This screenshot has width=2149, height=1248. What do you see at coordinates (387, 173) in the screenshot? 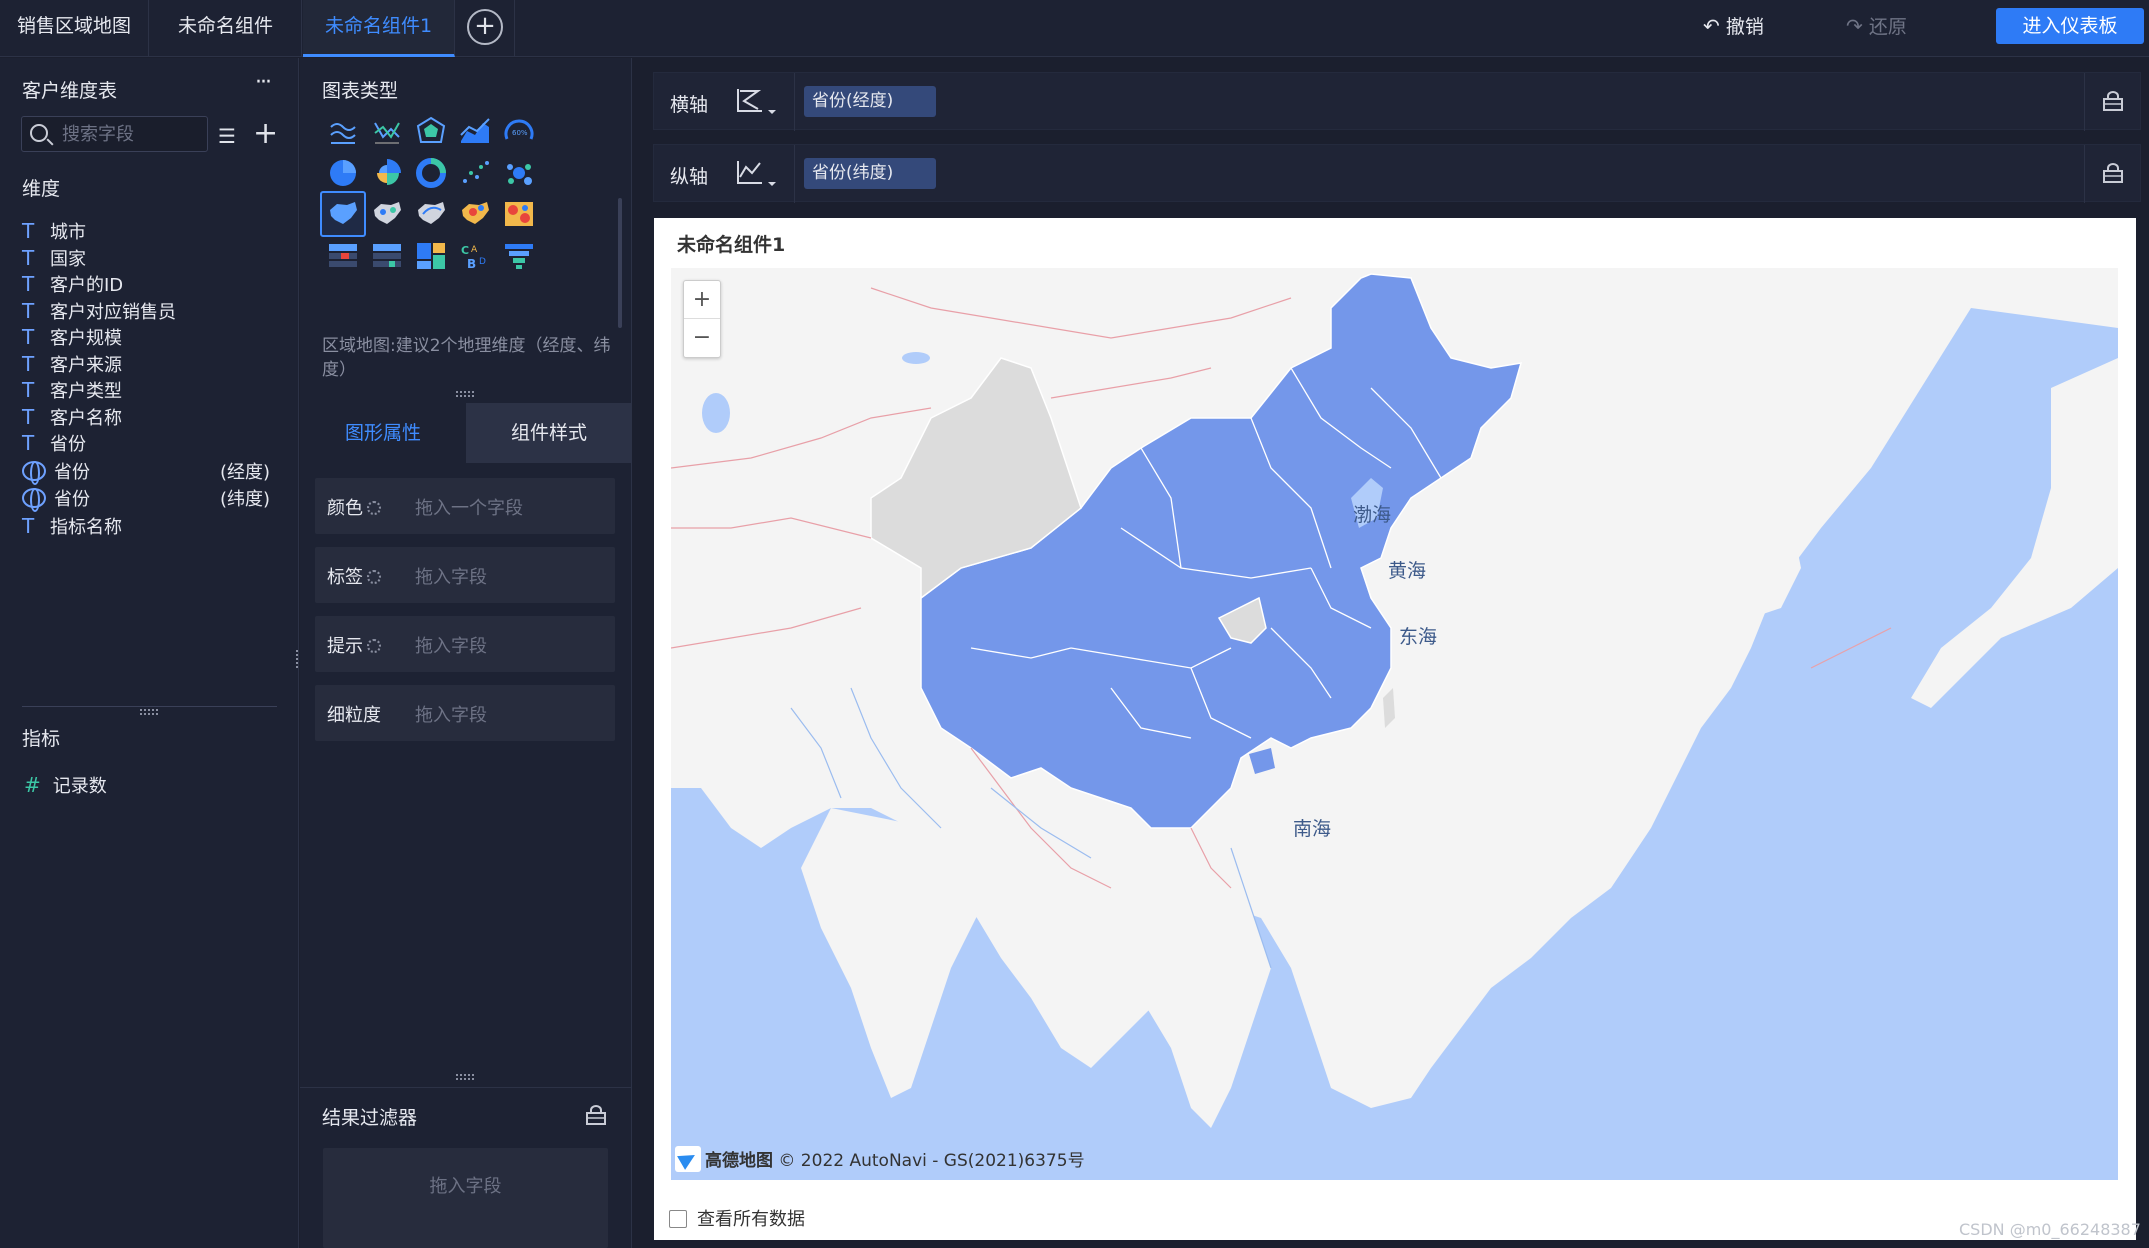
I see `chart-type-rose-chart` at bounding box center [387, 173].